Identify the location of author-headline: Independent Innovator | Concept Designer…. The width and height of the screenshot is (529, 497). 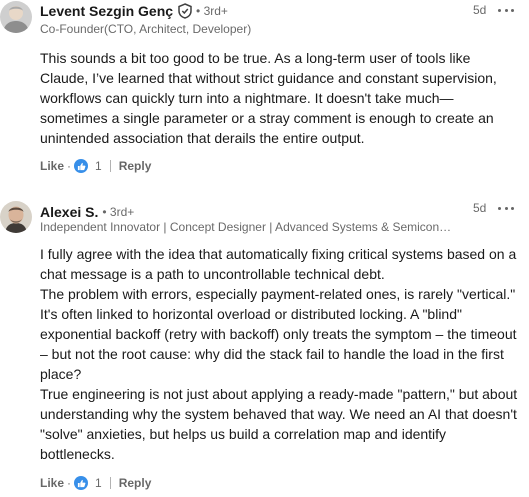
(246, 227).